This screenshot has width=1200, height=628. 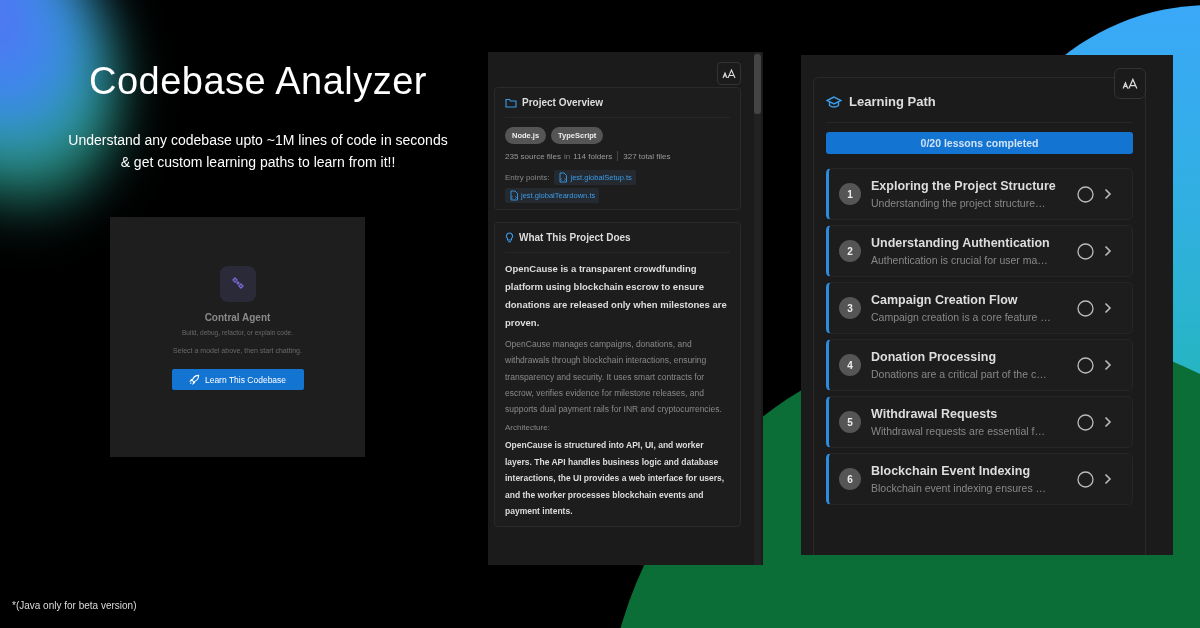 What do you see at coordinates (850, 365) in the screenshot?
I see `lesson-number: 4` at bounding box center [850, 365].